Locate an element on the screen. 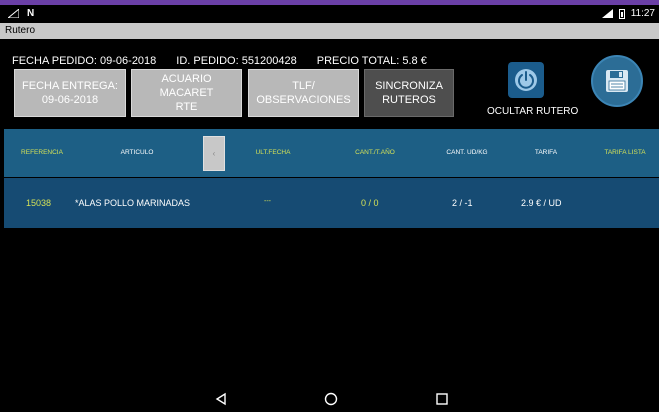  header-articulo: ARTICULO is located at coordinates (137, 152).